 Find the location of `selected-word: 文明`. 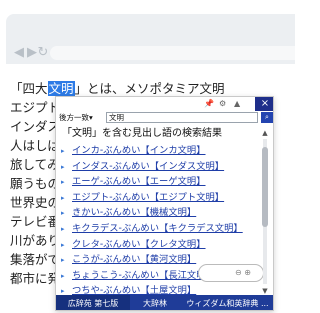

selected-word: 文明 is located at coordinates (61, 88).